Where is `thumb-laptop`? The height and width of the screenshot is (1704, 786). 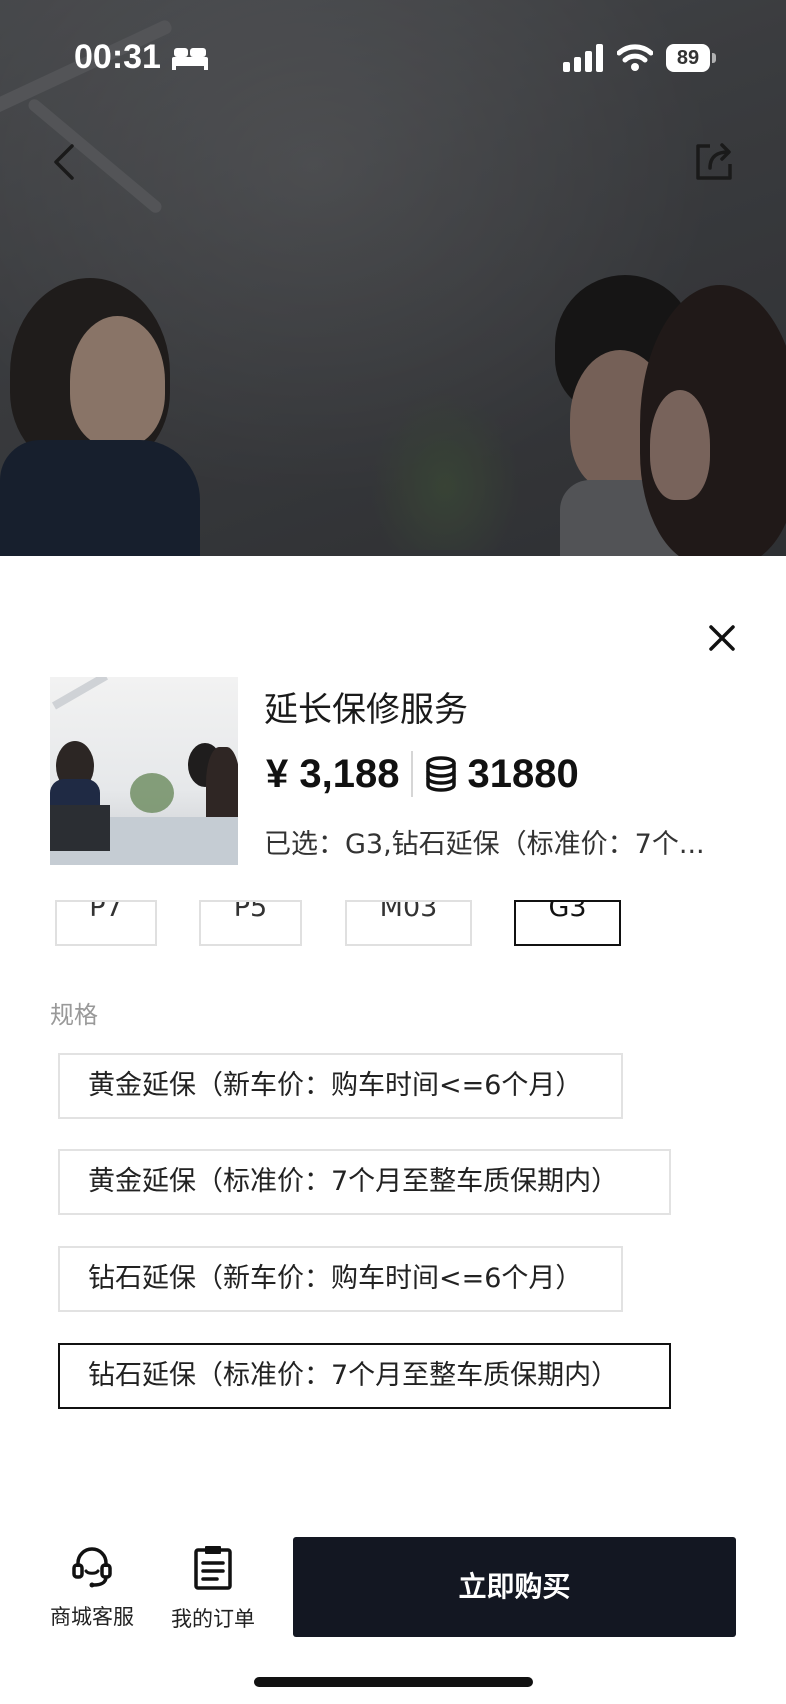 thumb-laptop is located at coordinates (80, 828).